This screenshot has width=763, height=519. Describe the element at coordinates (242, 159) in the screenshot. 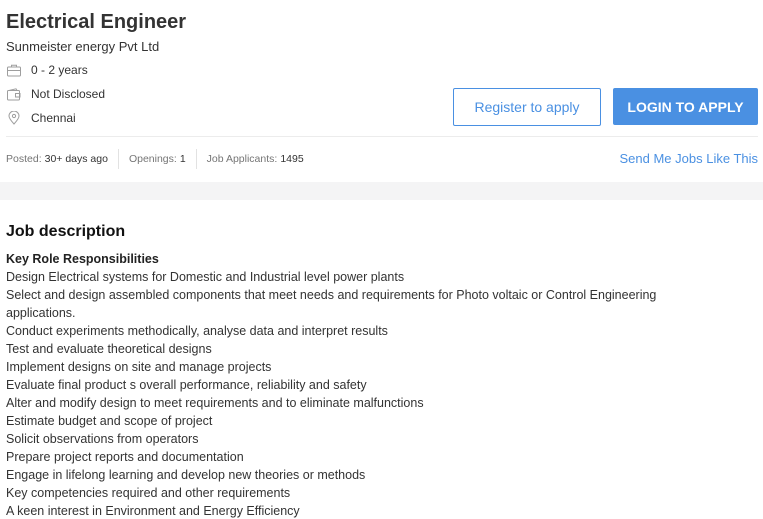

I see `applicants-label: Job Applicants:` at that location.